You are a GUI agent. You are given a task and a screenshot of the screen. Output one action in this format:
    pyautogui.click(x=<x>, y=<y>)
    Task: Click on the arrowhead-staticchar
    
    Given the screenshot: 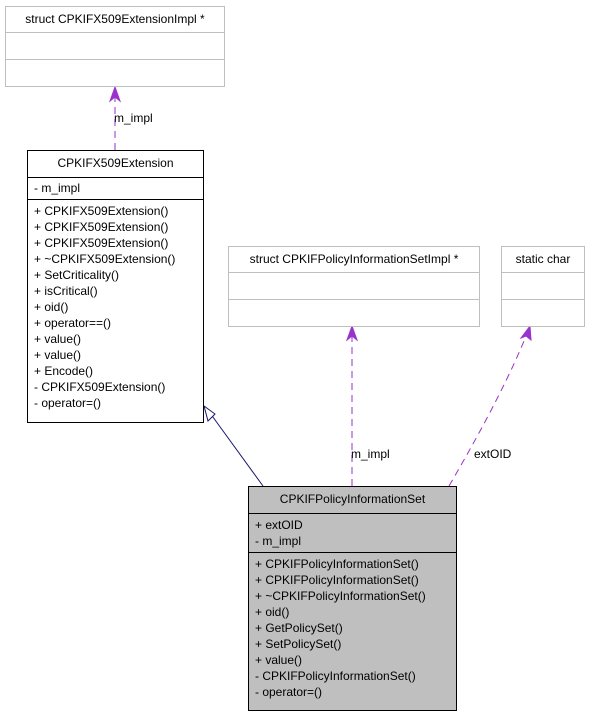 What is the action you would take?
    pyautogui.click(x=525, y=333)
    